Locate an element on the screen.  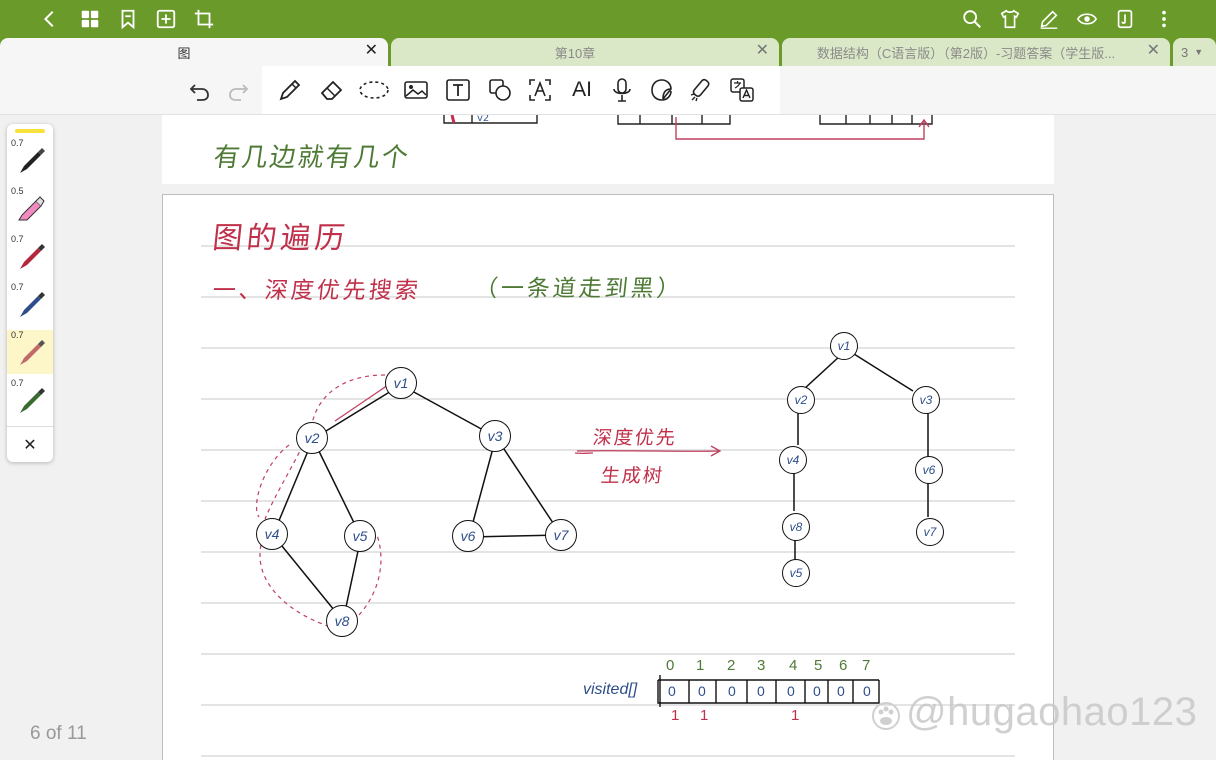
graph-node-v7: v7 is located at coordinates (561, 535).